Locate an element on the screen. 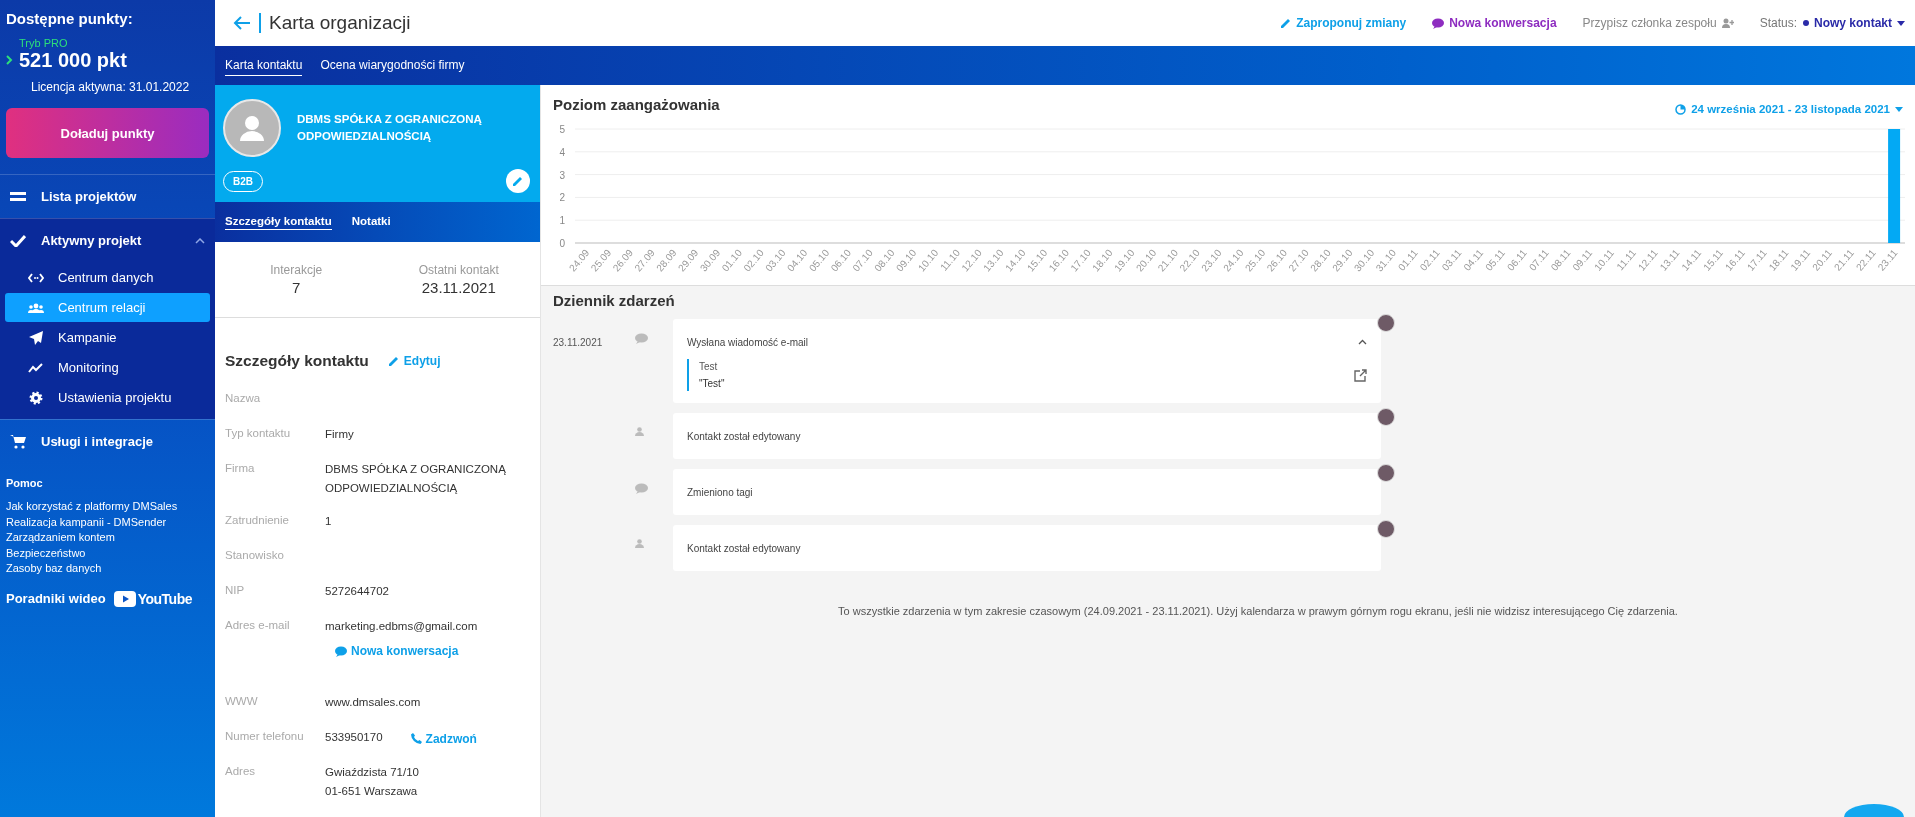 Image resolution: width=1915 pixels, height=817 pixels. contact-name: DBMS SPÓŁKA Z OGRANICZONĄ ODPOWIEDZIALNOŚCIĄ is located at coordinates (390, 128).